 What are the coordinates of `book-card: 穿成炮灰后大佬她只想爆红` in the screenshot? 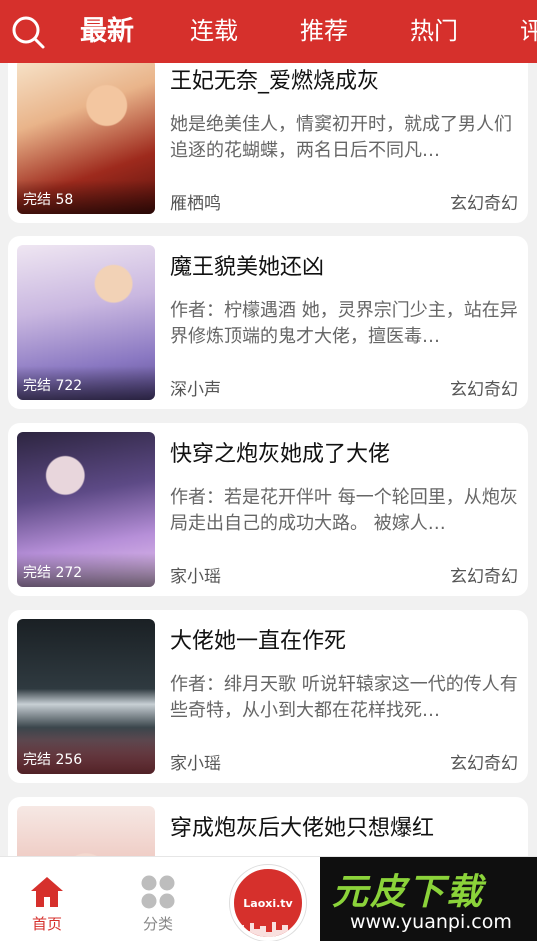 It's located at (268, 826).